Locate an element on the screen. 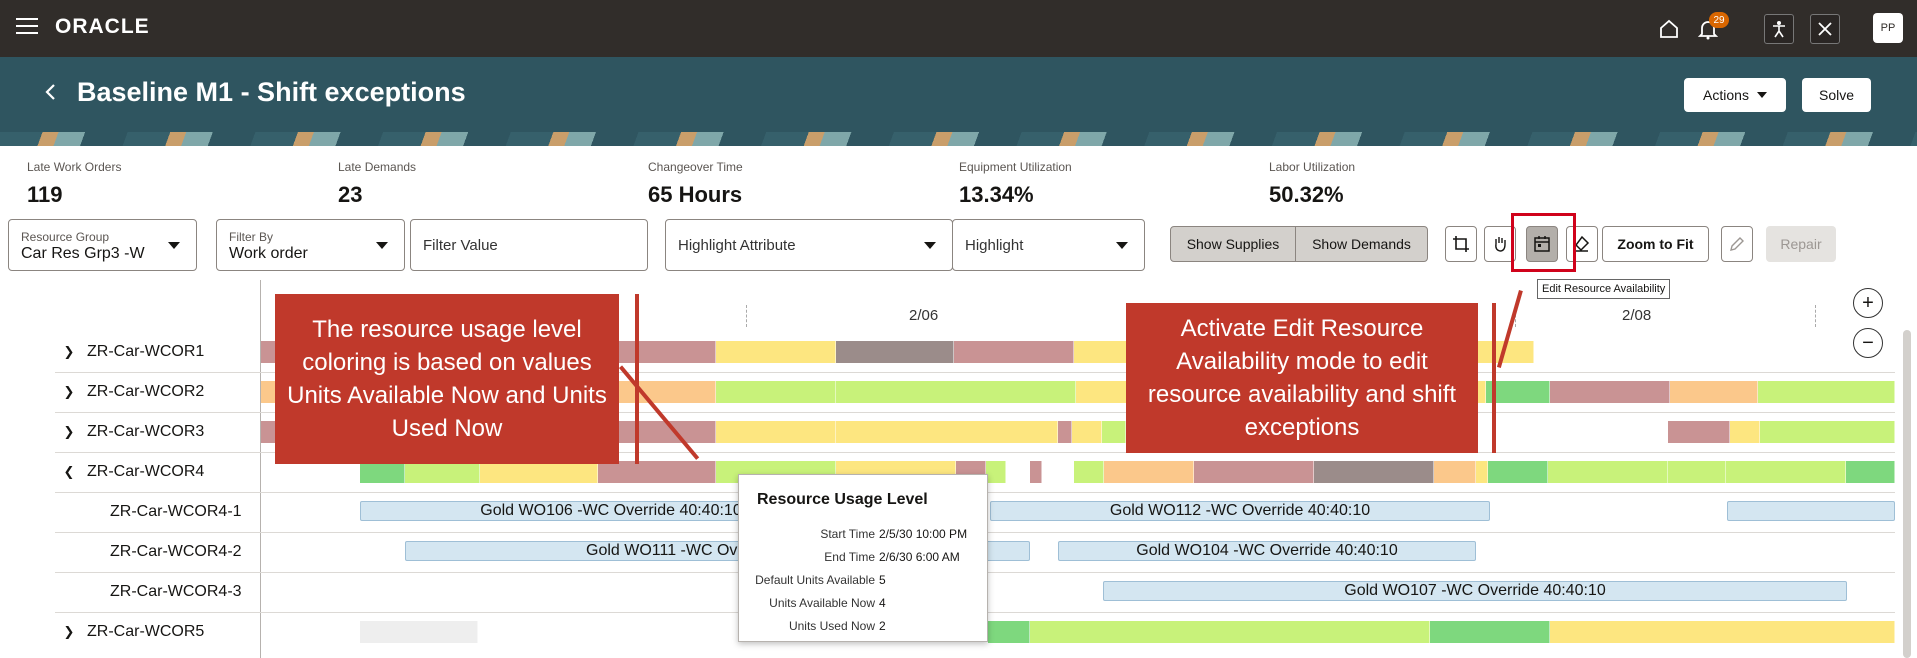  zoom-in-button: + is located at coordinates (1868, 303).